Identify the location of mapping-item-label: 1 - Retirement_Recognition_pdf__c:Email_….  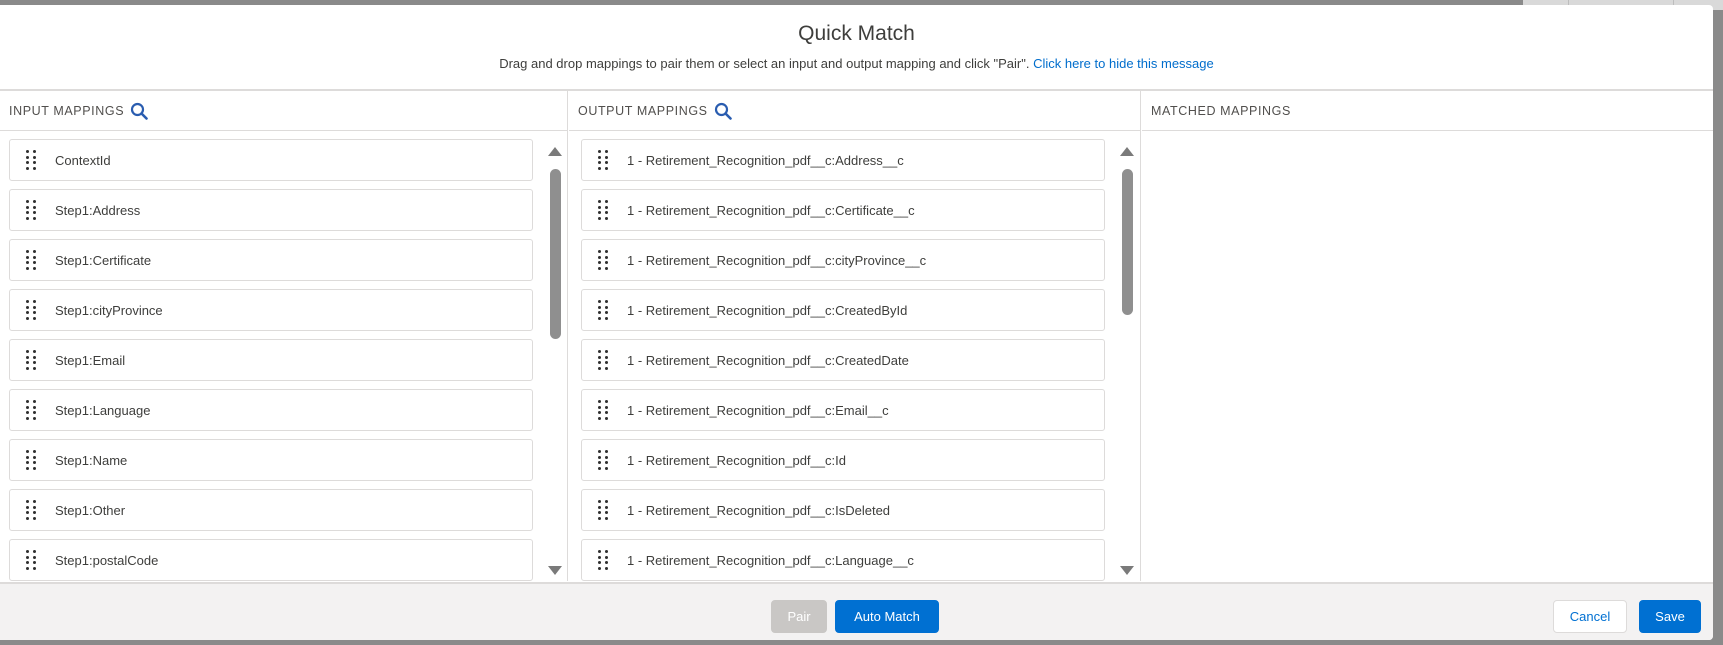
(758, 410).